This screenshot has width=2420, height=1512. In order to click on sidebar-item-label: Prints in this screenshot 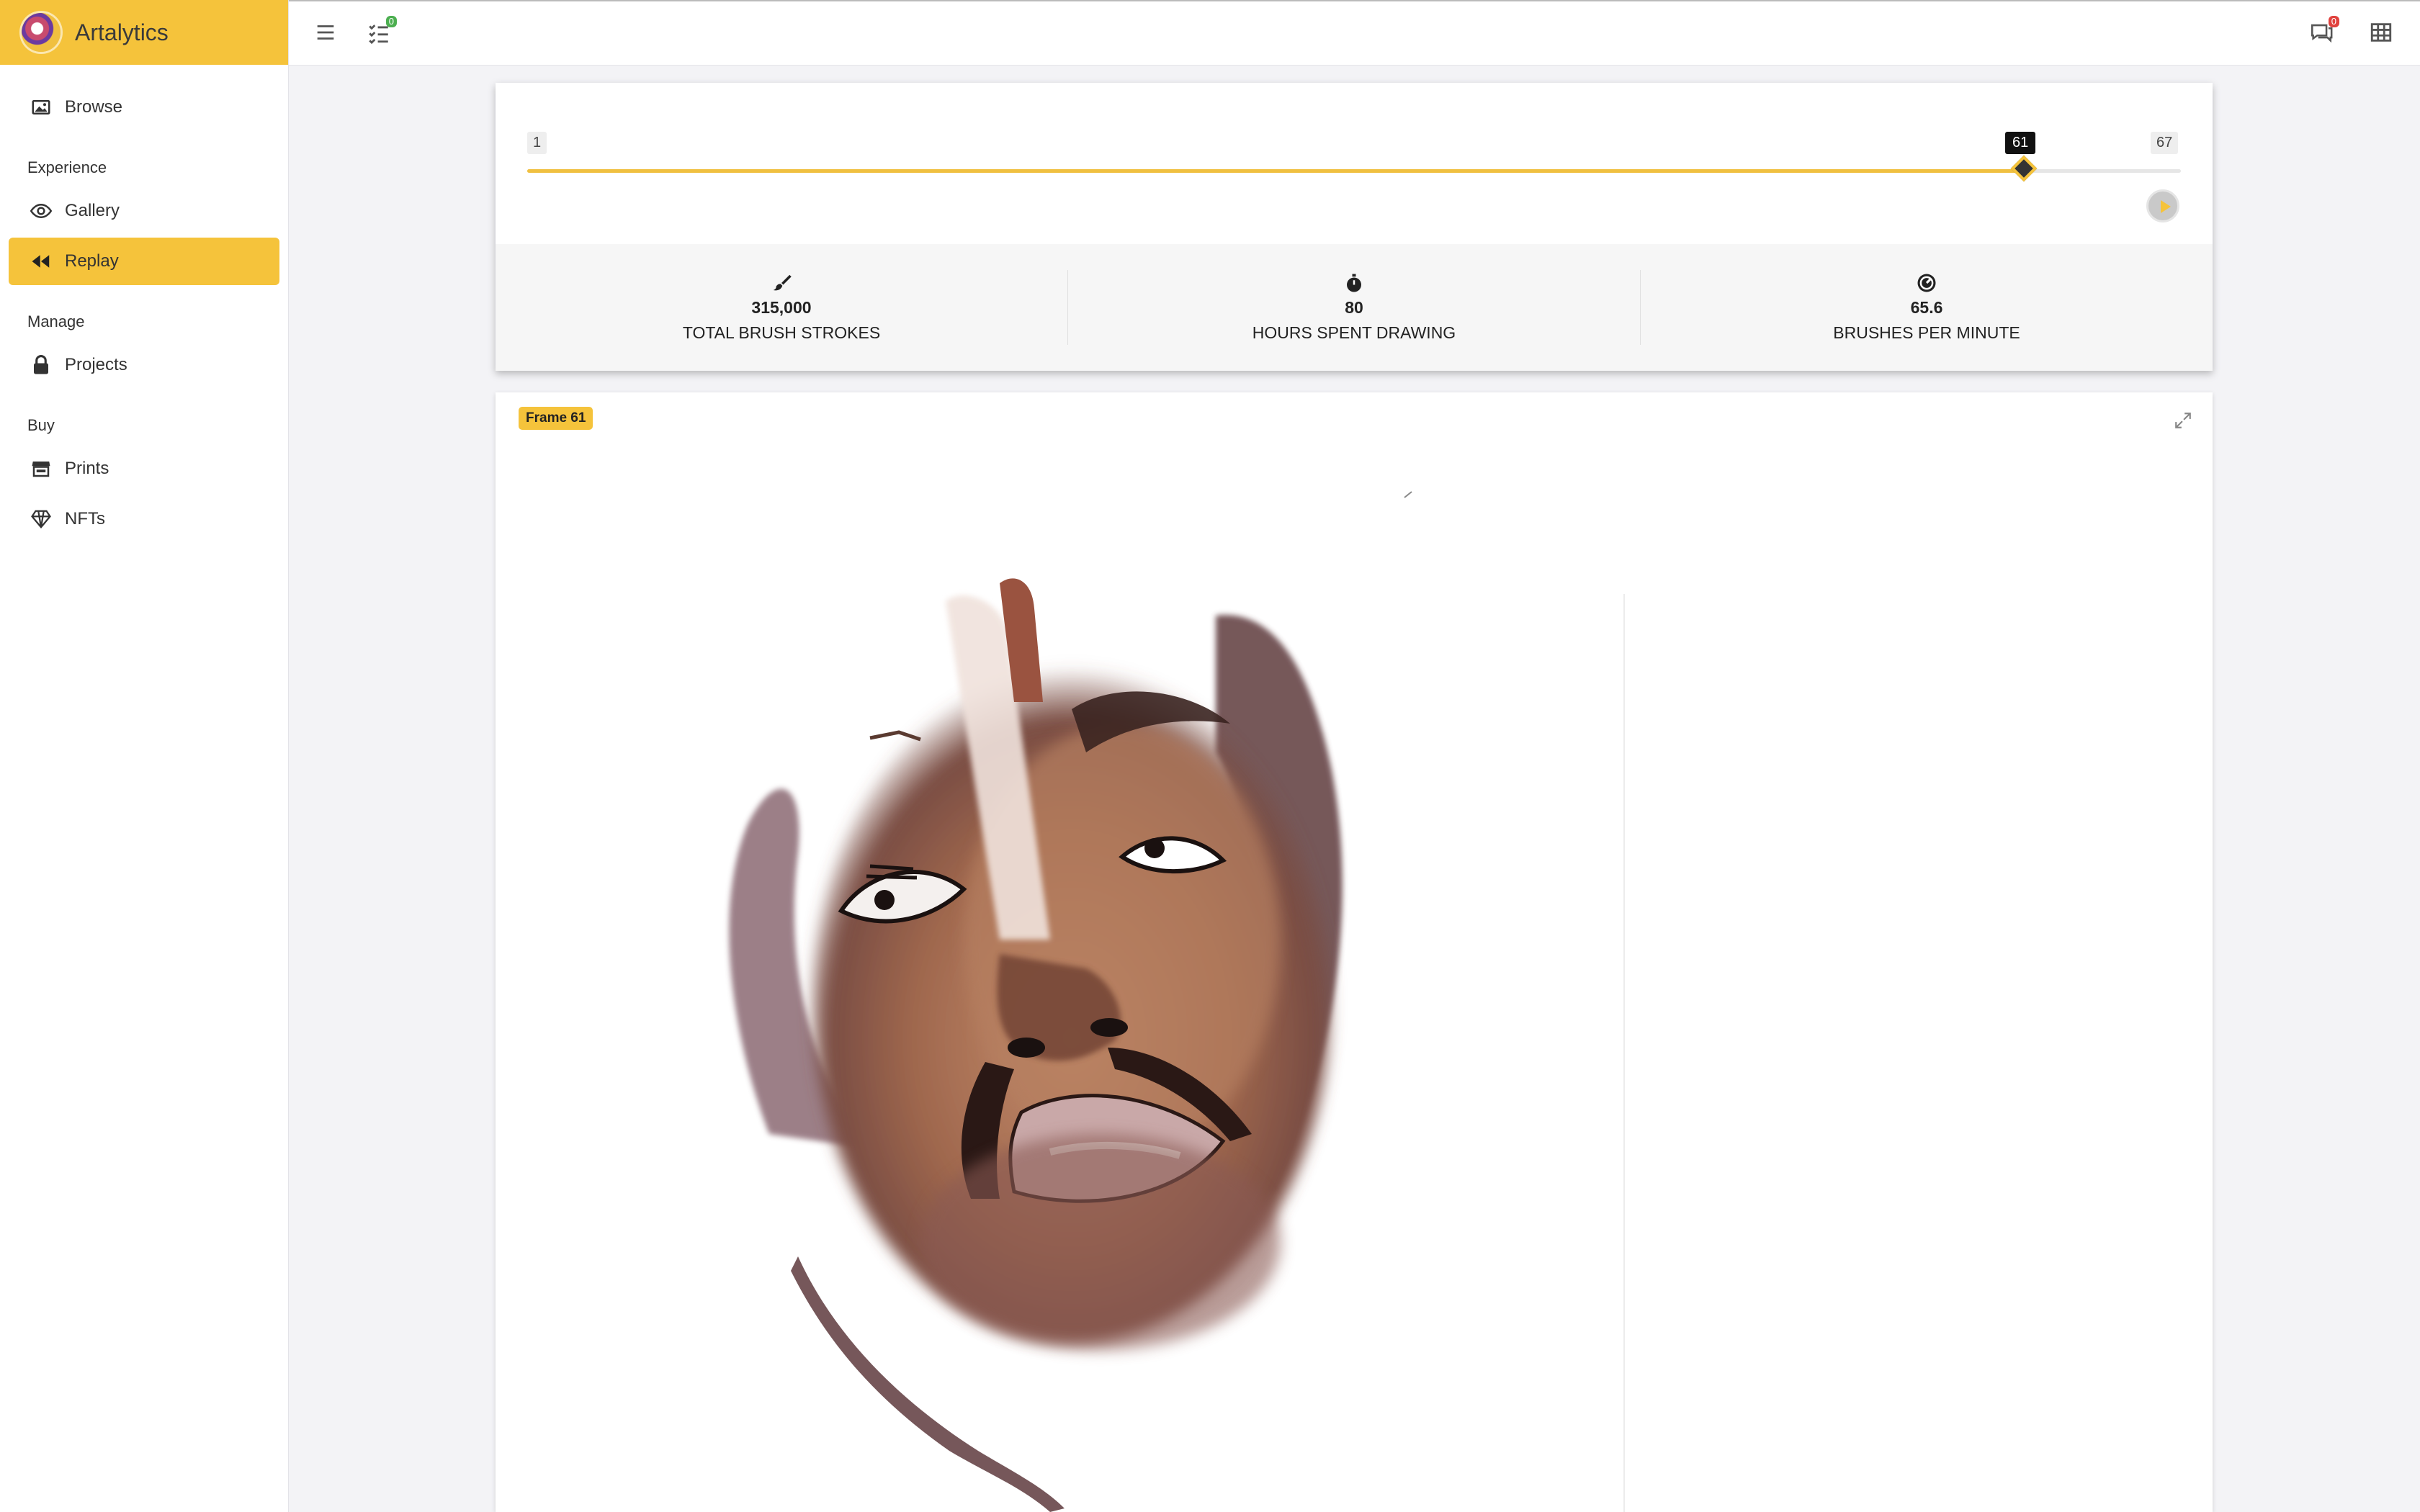, I will do `click(87, 468)`.